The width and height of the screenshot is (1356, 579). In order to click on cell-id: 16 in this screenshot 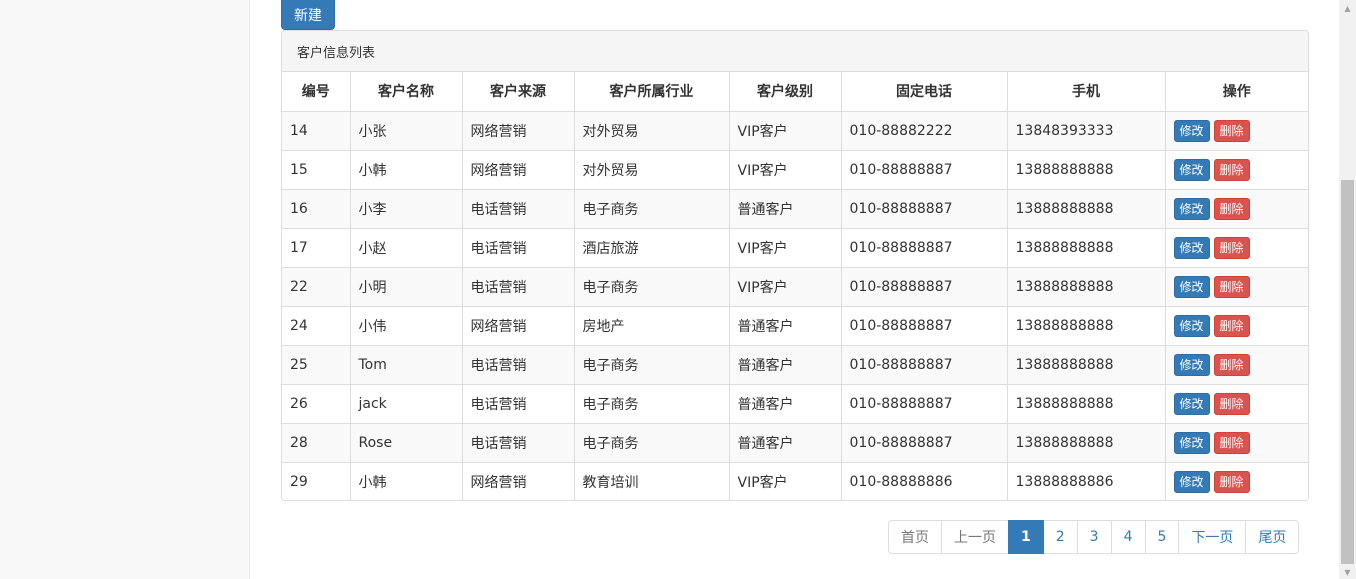, I will do `click(316, 209)`.